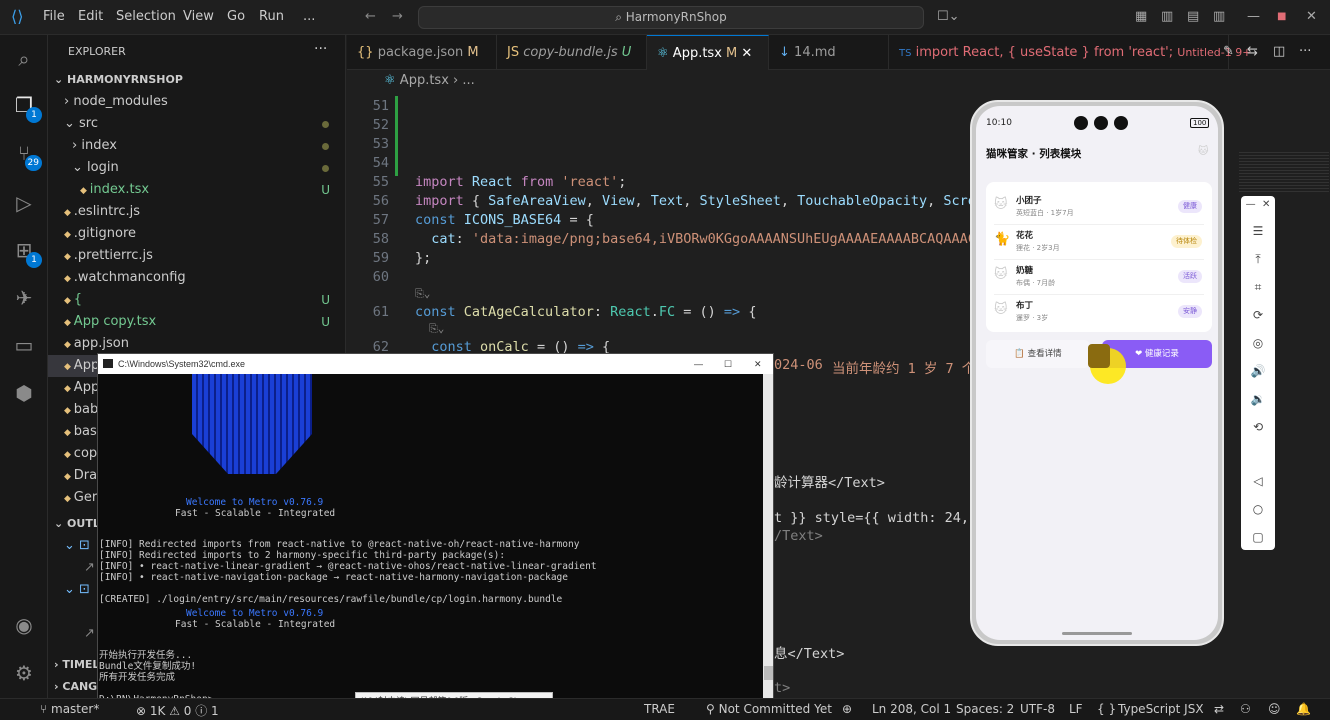 Image resolution: width=1330 pixels, height=720 pixels. I want to click on tree-file: ◆ .prettierrc.js, so click(196, 256).